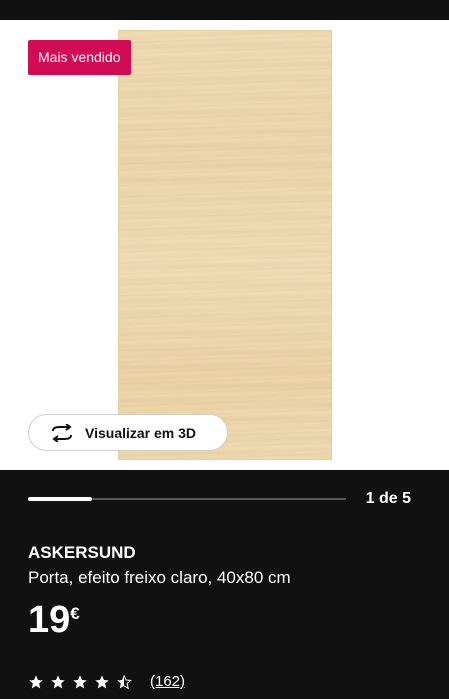 This screenshot has width=449, height=699. Describe the element at coordinates (187, 499) in the screenshot. I see `gallery-progress` at that location.